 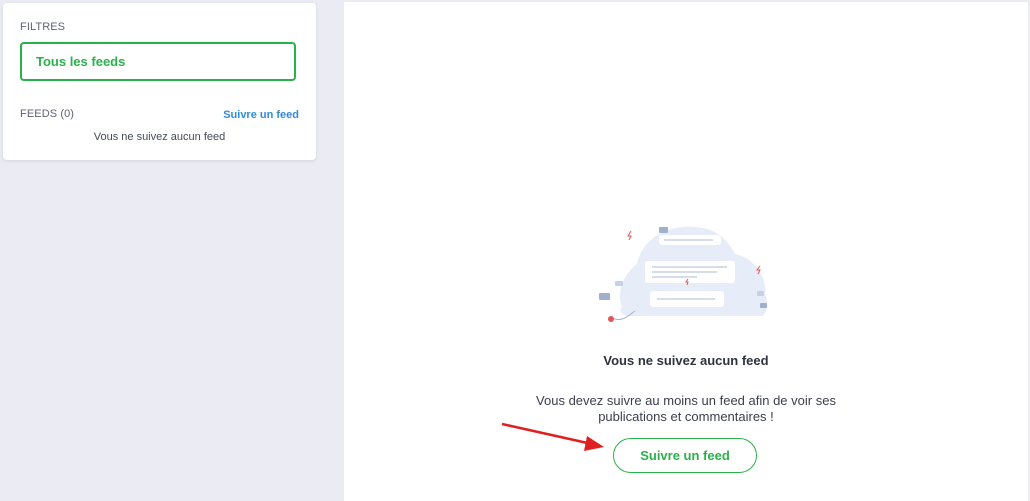 I want to click on filter-all-feeds: Tous les feeds, so click(x=158, y=61).